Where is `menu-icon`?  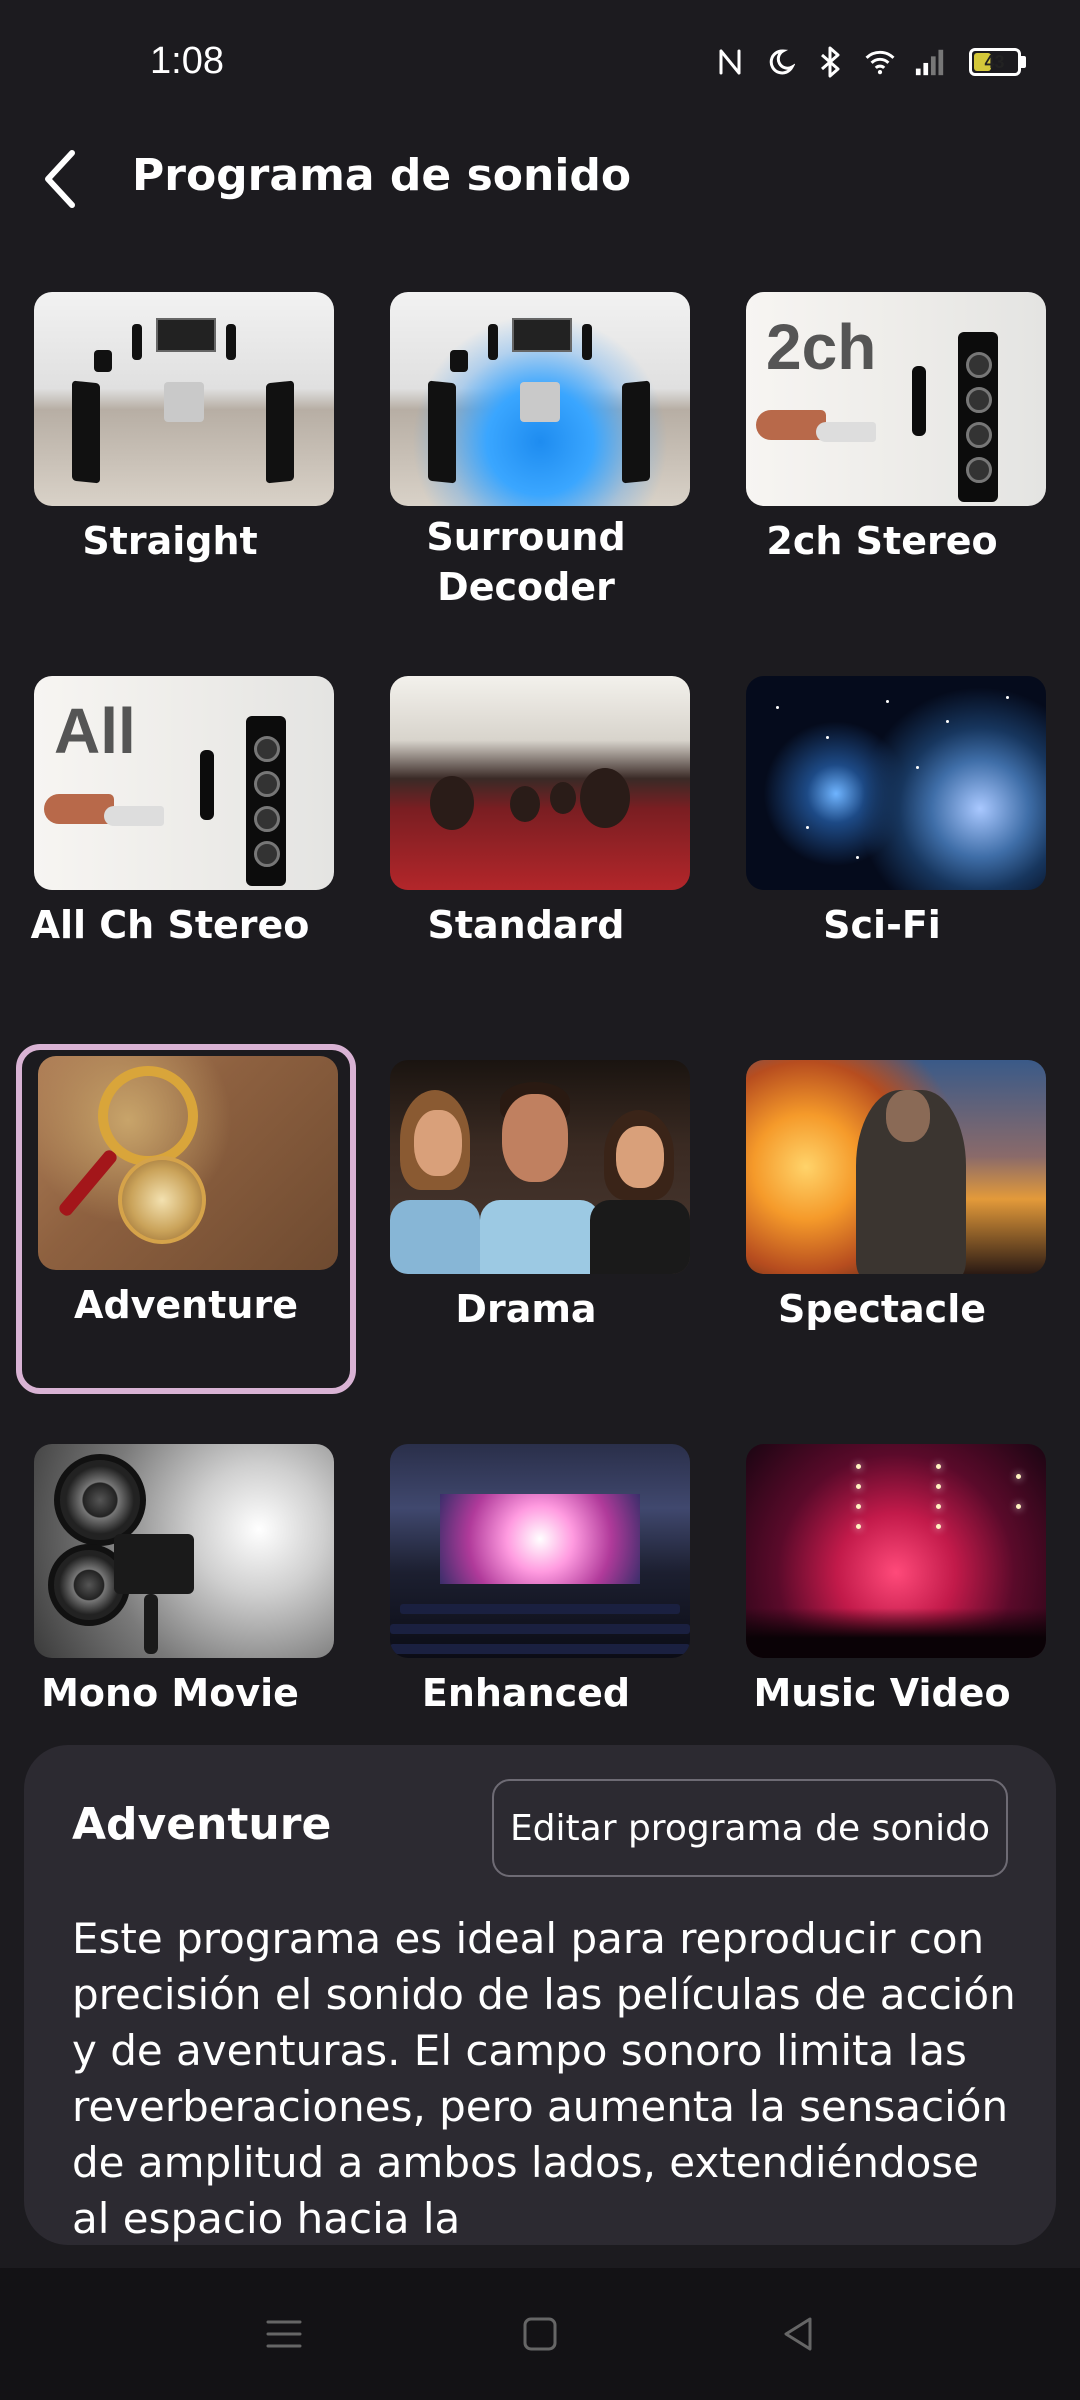
menu-icon is located at coordinates (284, 2334).